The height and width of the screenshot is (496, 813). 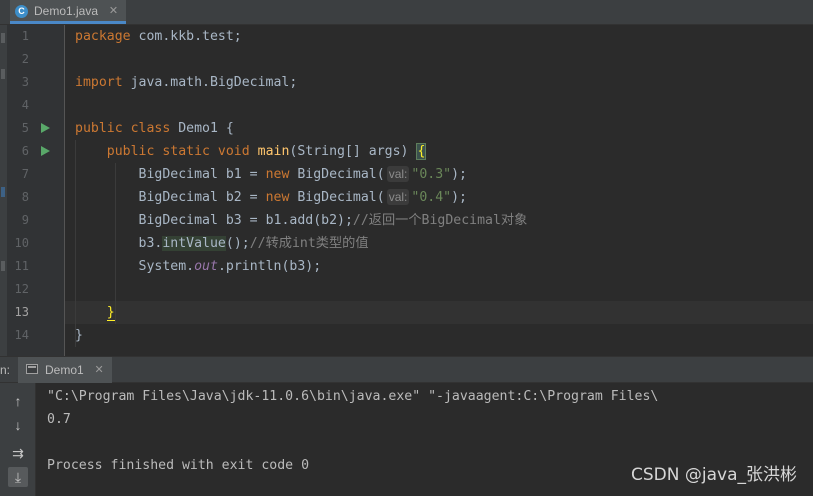 I want to click on console-line: Process finished with exit code 0, so click(x=178, y=465).